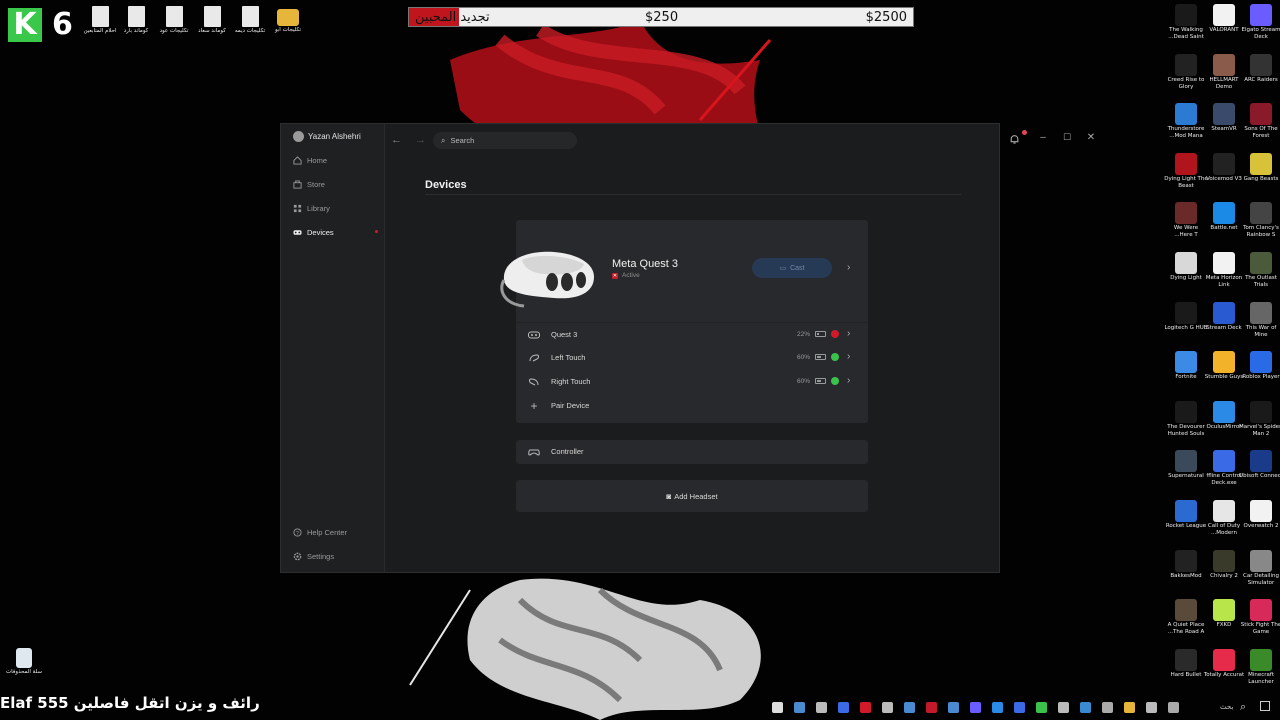  I want to click on desktop-shortcut: The Outlast Trials, so click(1259, 270).